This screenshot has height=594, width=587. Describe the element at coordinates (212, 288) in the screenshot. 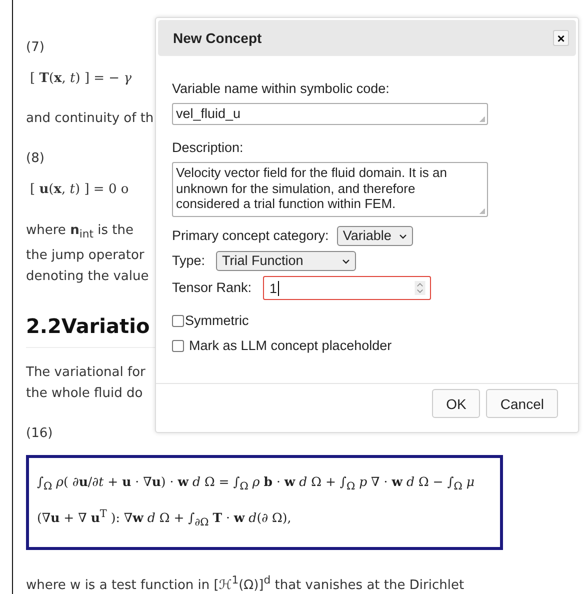

I see `field-label: Tensor Rank:` at that location.